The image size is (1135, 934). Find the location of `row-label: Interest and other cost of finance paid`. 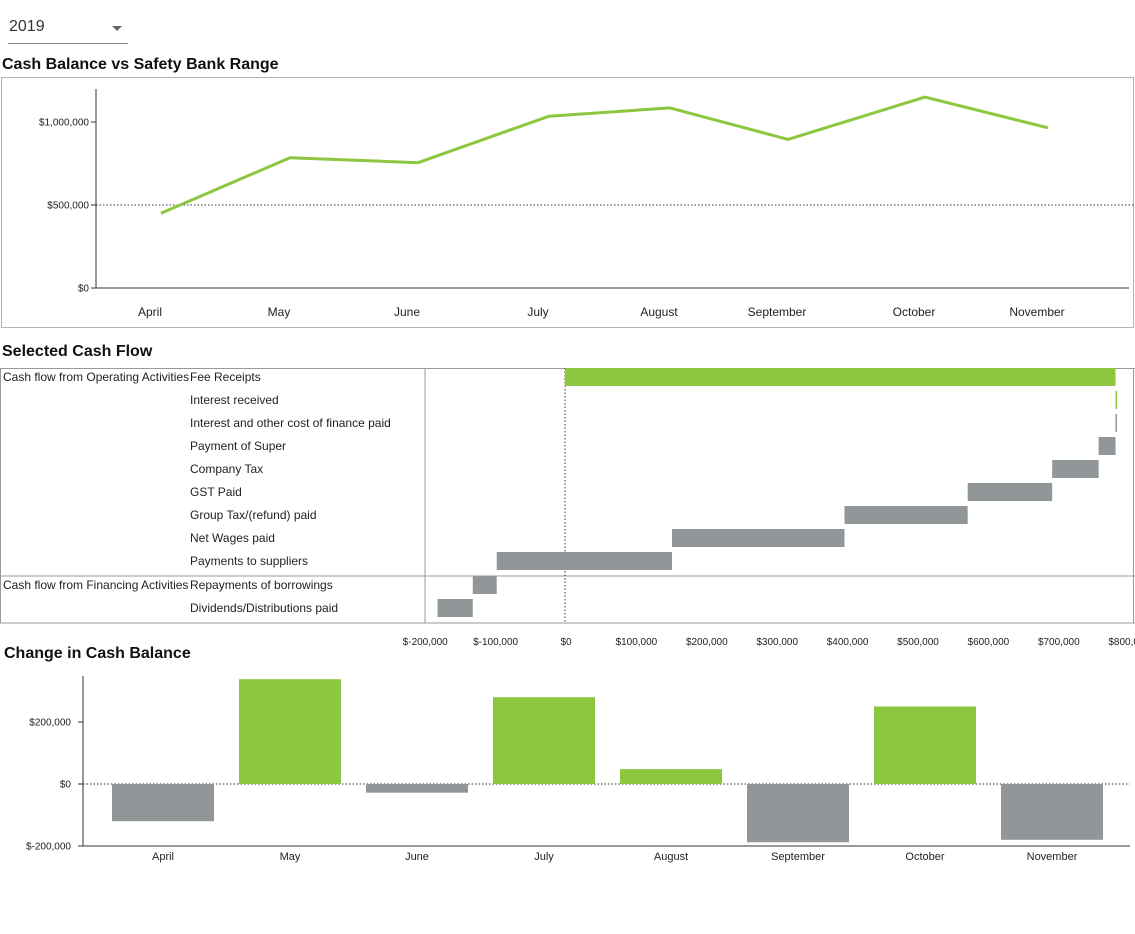

row-label: Interest and other cost of finance paid is located at coordinates (290, 423).